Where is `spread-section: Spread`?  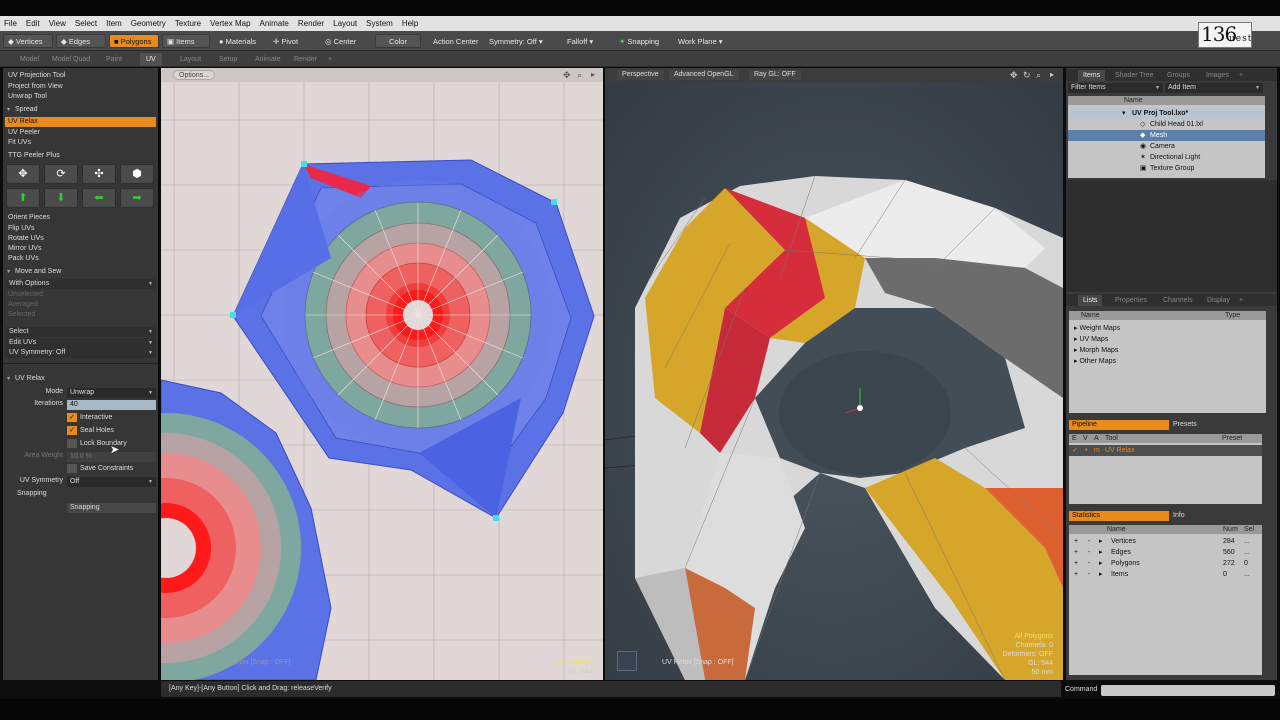
spread-section: Spread is located at coordinates (80, 110).